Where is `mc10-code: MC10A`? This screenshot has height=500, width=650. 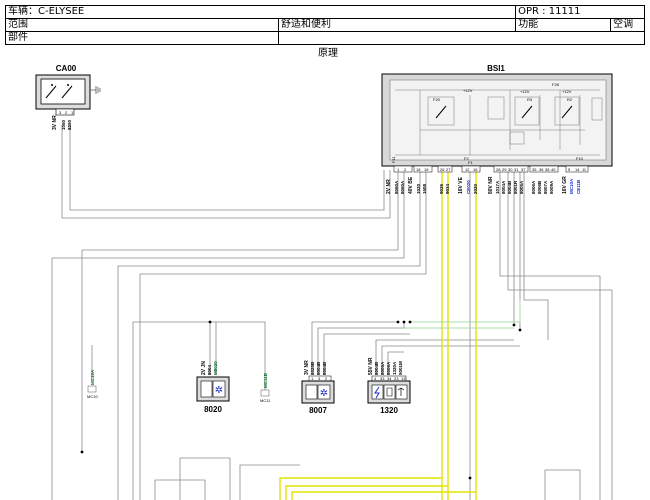
mc10-code: MC10A is located at coordinates (92, 377).